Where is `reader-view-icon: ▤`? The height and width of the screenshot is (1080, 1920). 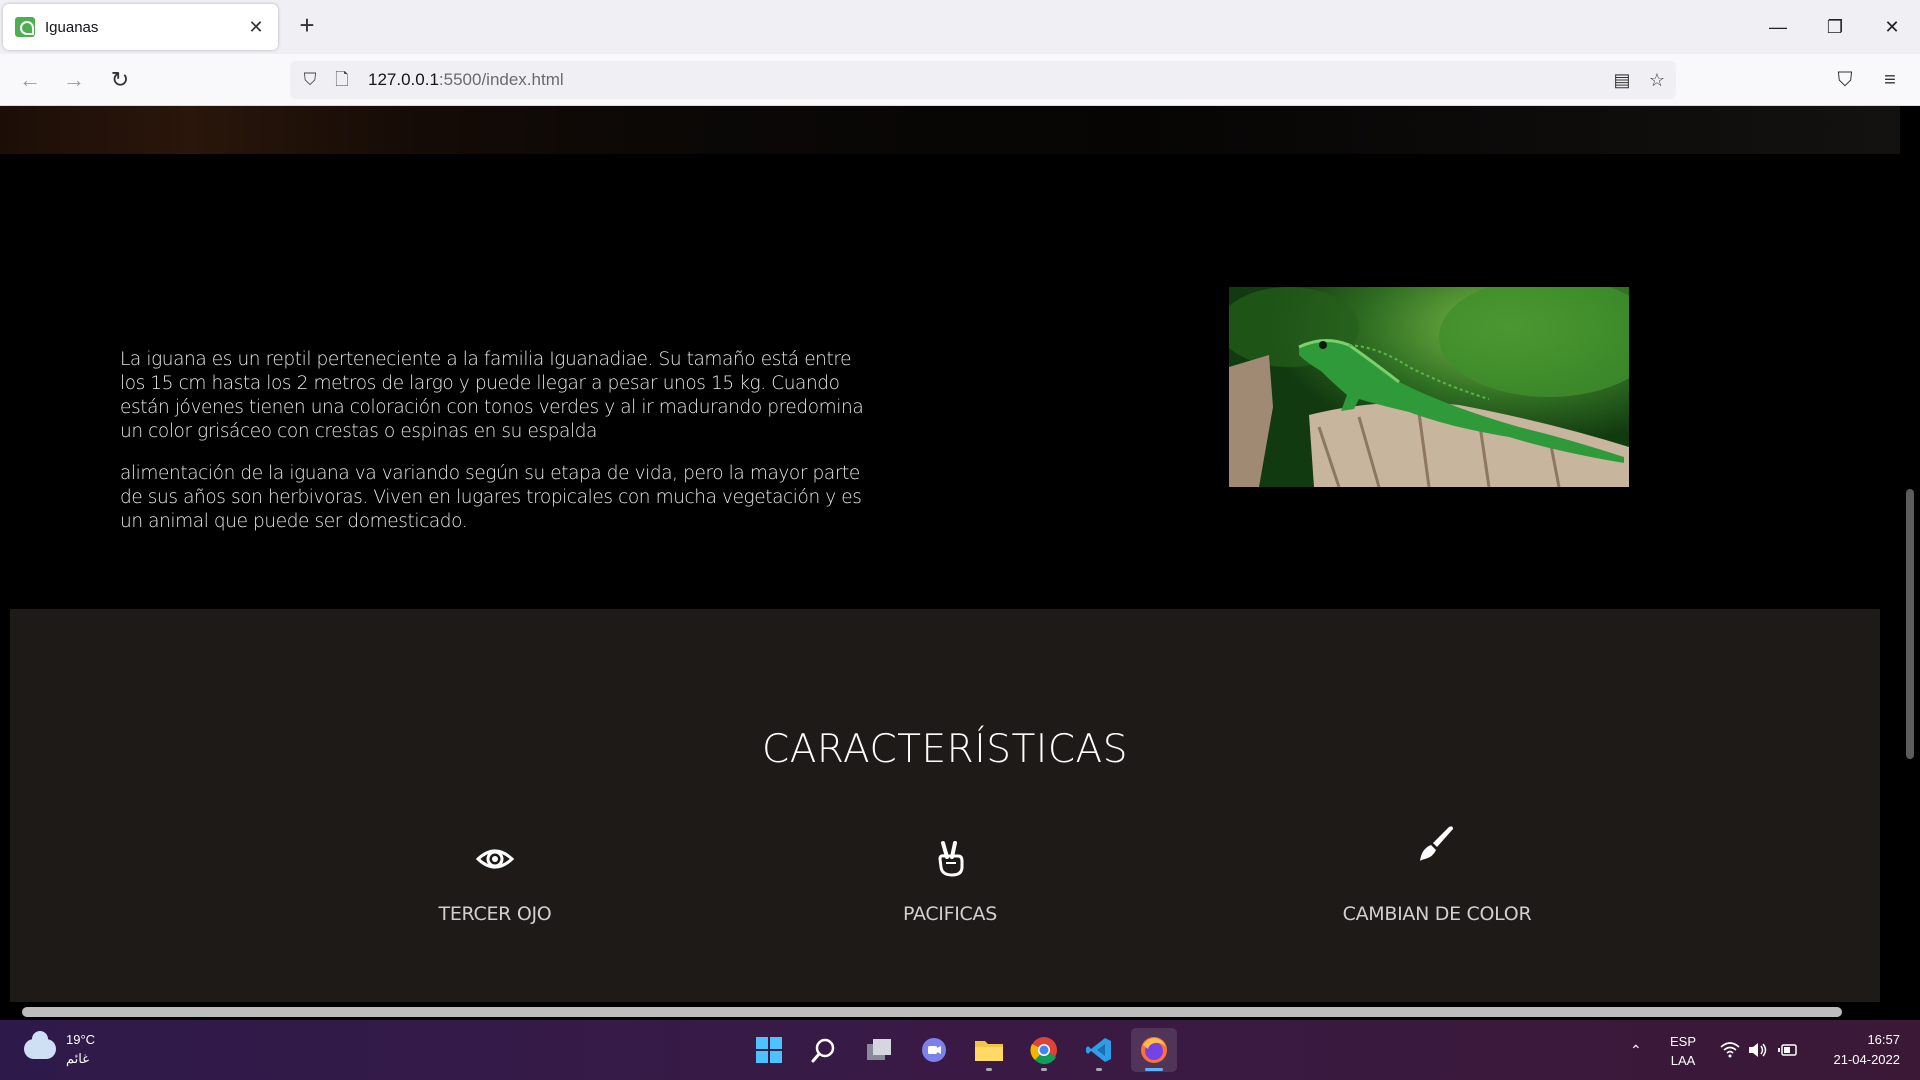
reader-view-icon: ▤ is located at coordinates (1622, 80).